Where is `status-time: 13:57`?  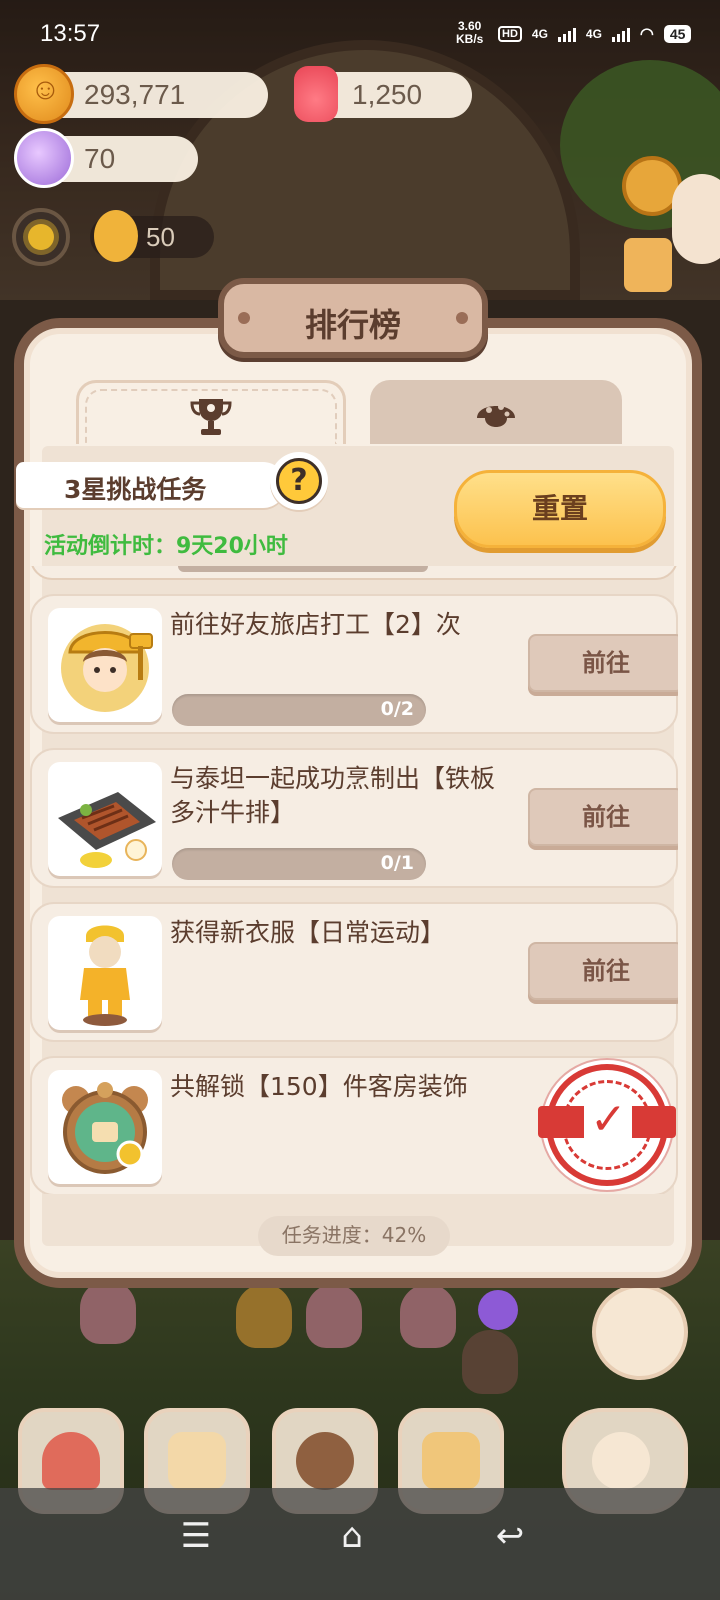
status-time: 13:57 is located at coordinates (70, 33).